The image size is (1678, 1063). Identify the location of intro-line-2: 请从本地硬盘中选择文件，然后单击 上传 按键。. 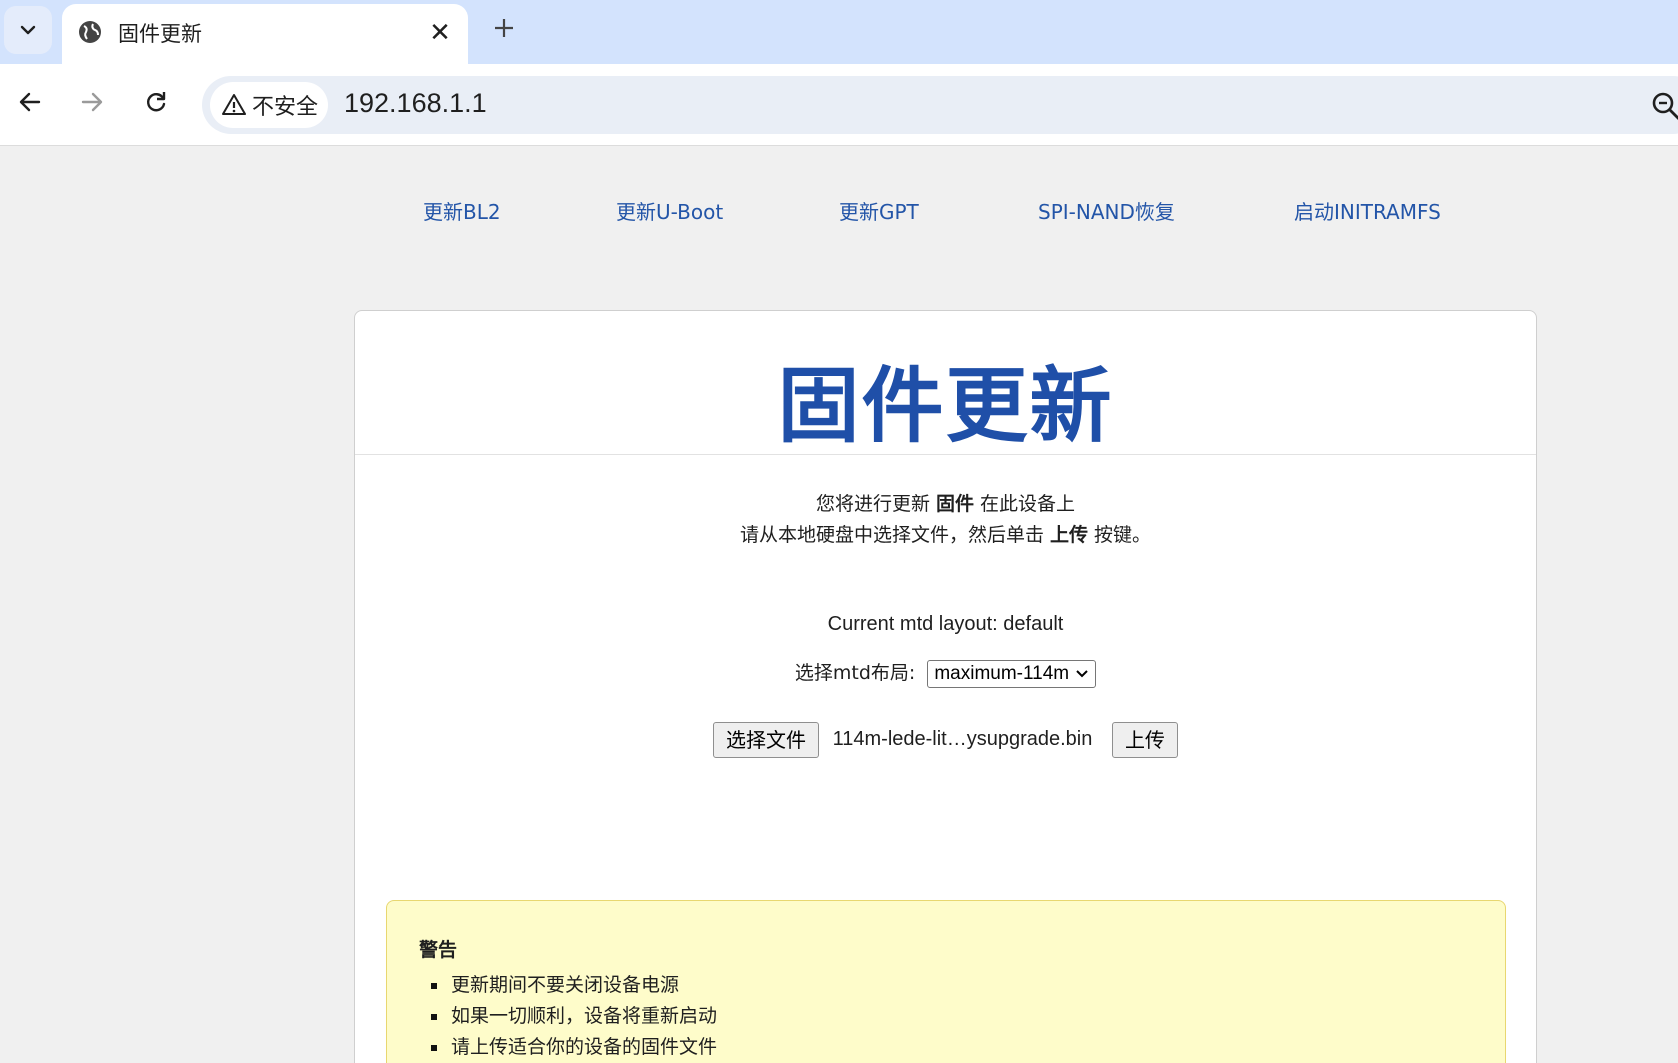
(945, 535).